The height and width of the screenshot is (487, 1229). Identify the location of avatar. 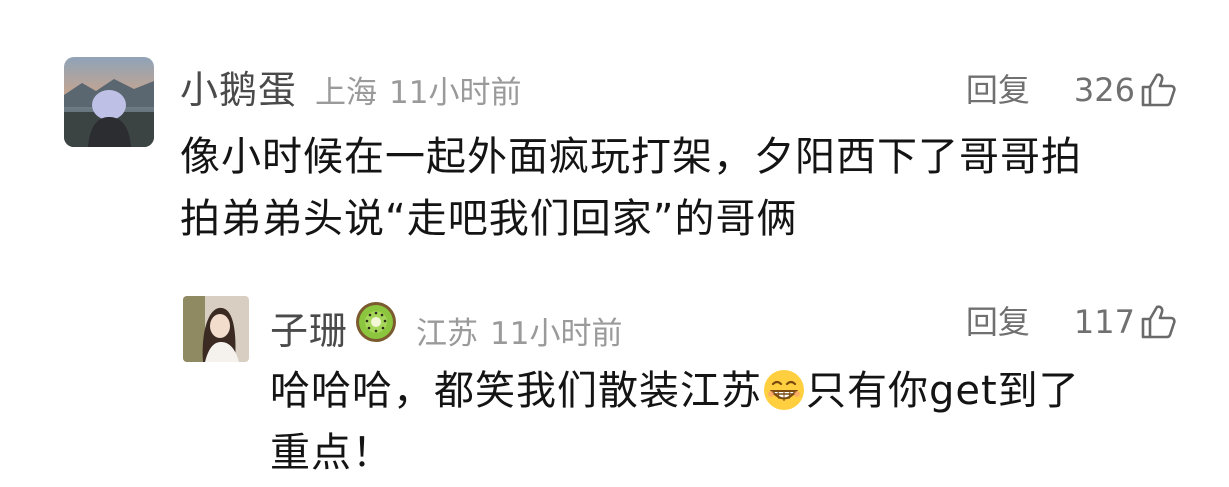
(216, 329).